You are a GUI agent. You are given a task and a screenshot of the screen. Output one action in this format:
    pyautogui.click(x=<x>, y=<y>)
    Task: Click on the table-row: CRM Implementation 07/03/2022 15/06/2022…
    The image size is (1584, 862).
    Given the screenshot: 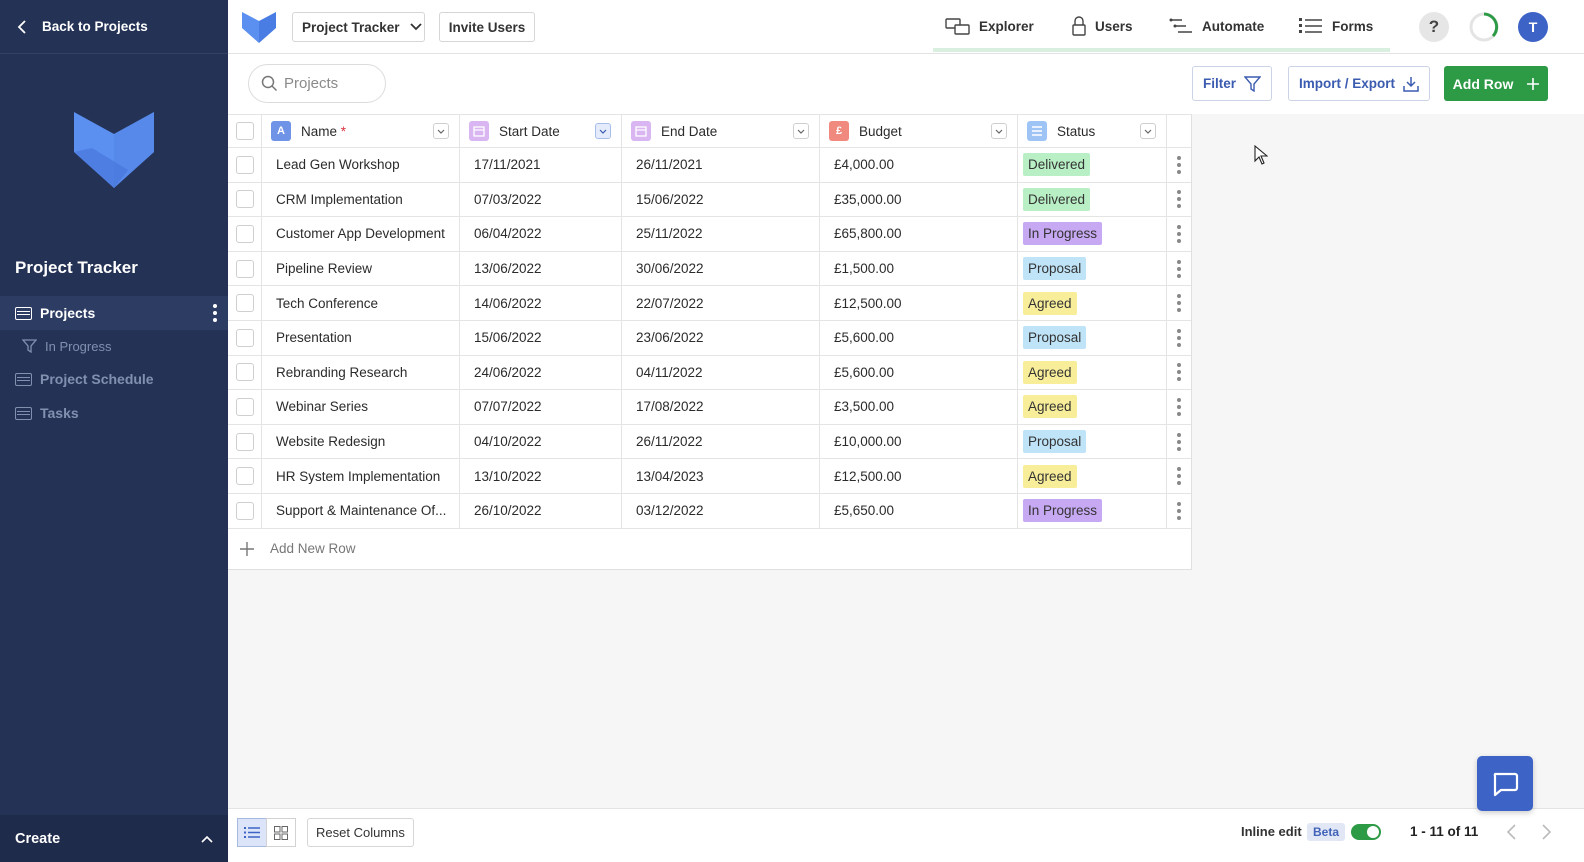 What is the action you would take?
    pyautogui.click(x=709, y=200)
    